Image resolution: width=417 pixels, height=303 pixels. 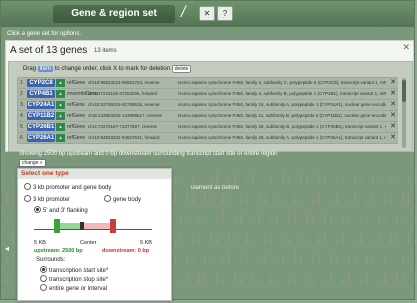 What do you see at coordinates (124, 137) in the screenshot?
I see `gene-location: chr10:94833232-94837641, forward` at bounding box center [124, 137].